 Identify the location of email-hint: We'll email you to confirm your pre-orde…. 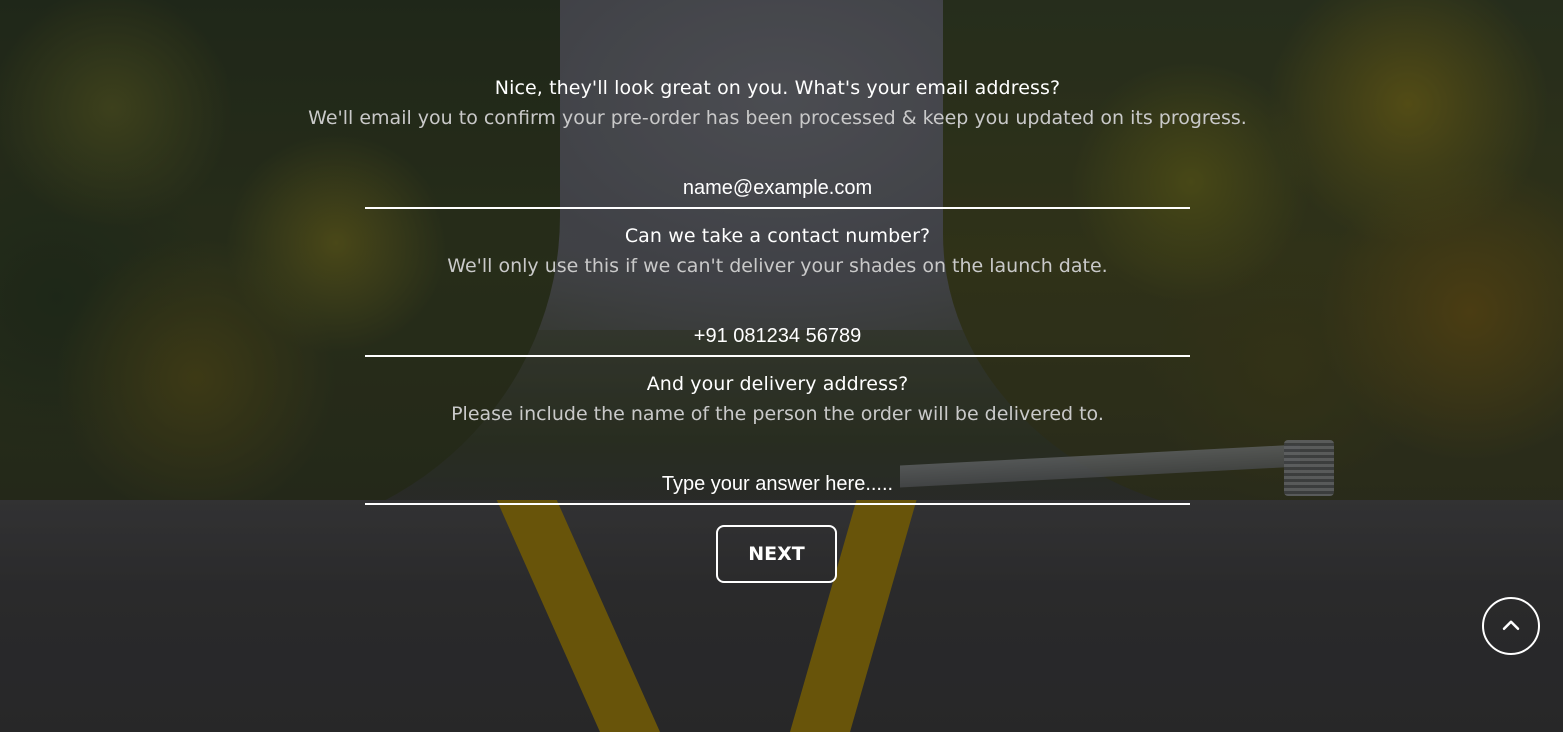
(777, 118).